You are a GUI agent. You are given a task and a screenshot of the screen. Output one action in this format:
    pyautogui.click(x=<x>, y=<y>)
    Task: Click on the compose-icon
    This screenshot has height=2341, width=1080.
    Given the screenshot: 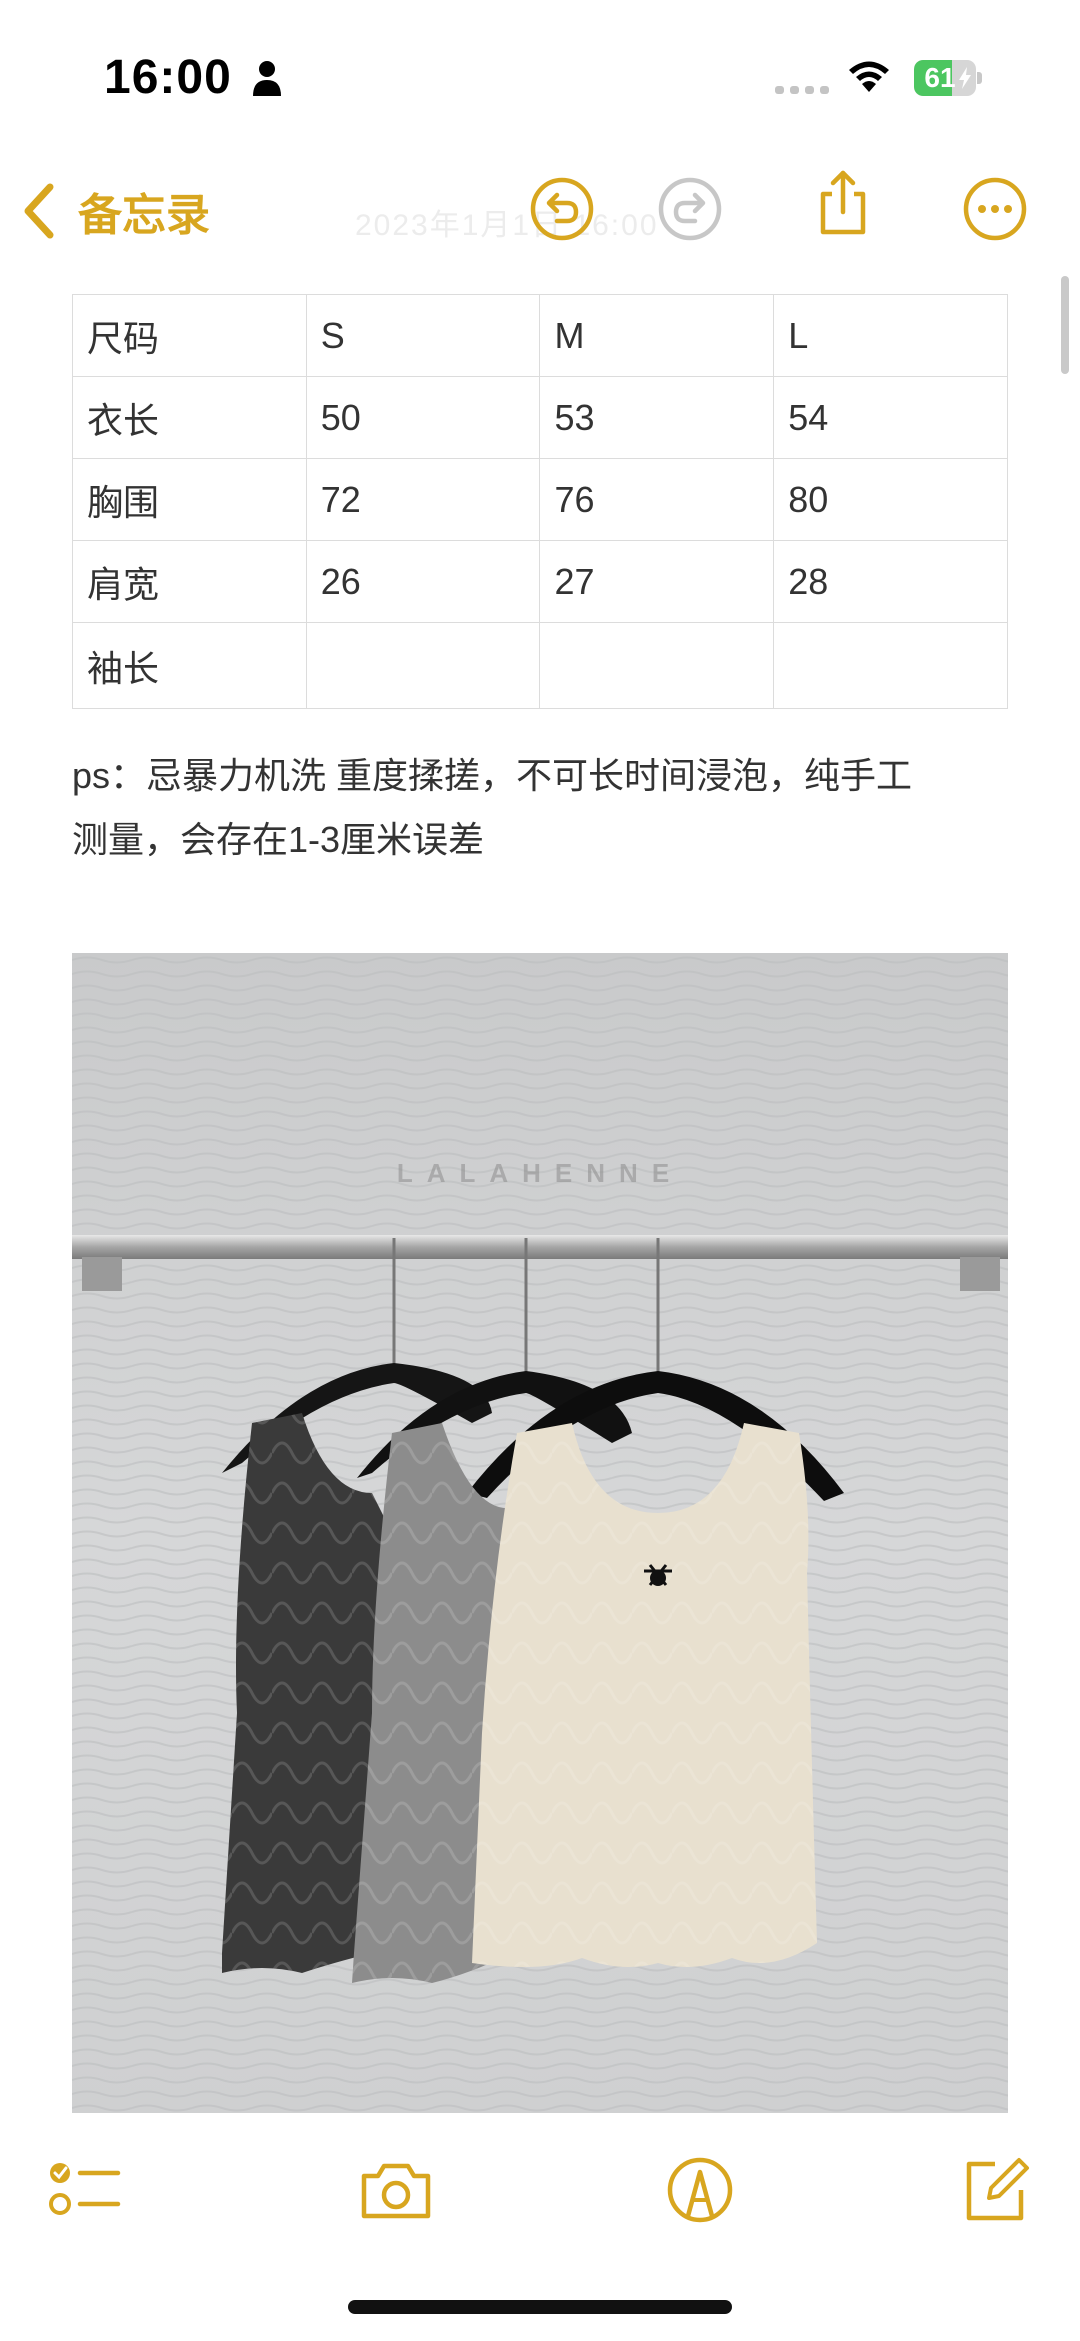 What is the action you would take?
    pyautogui.click(x=997, y=2189)
    